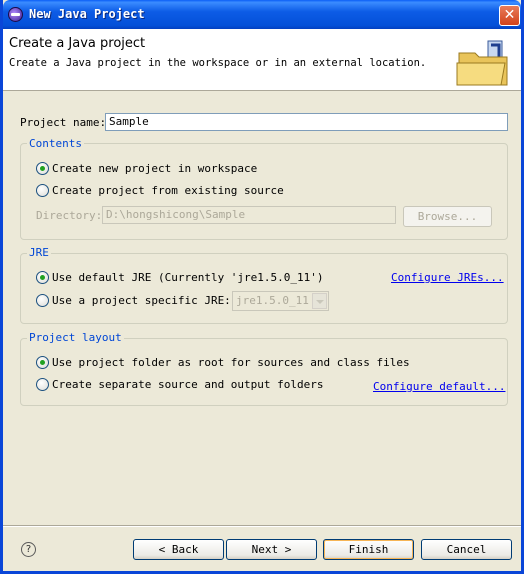 This screenshot has height=574, width=524. What do you see at coordinates (63, 122) in the screenshot?
I see `project-name-label: Project name:` at bounding box center [63, 122].